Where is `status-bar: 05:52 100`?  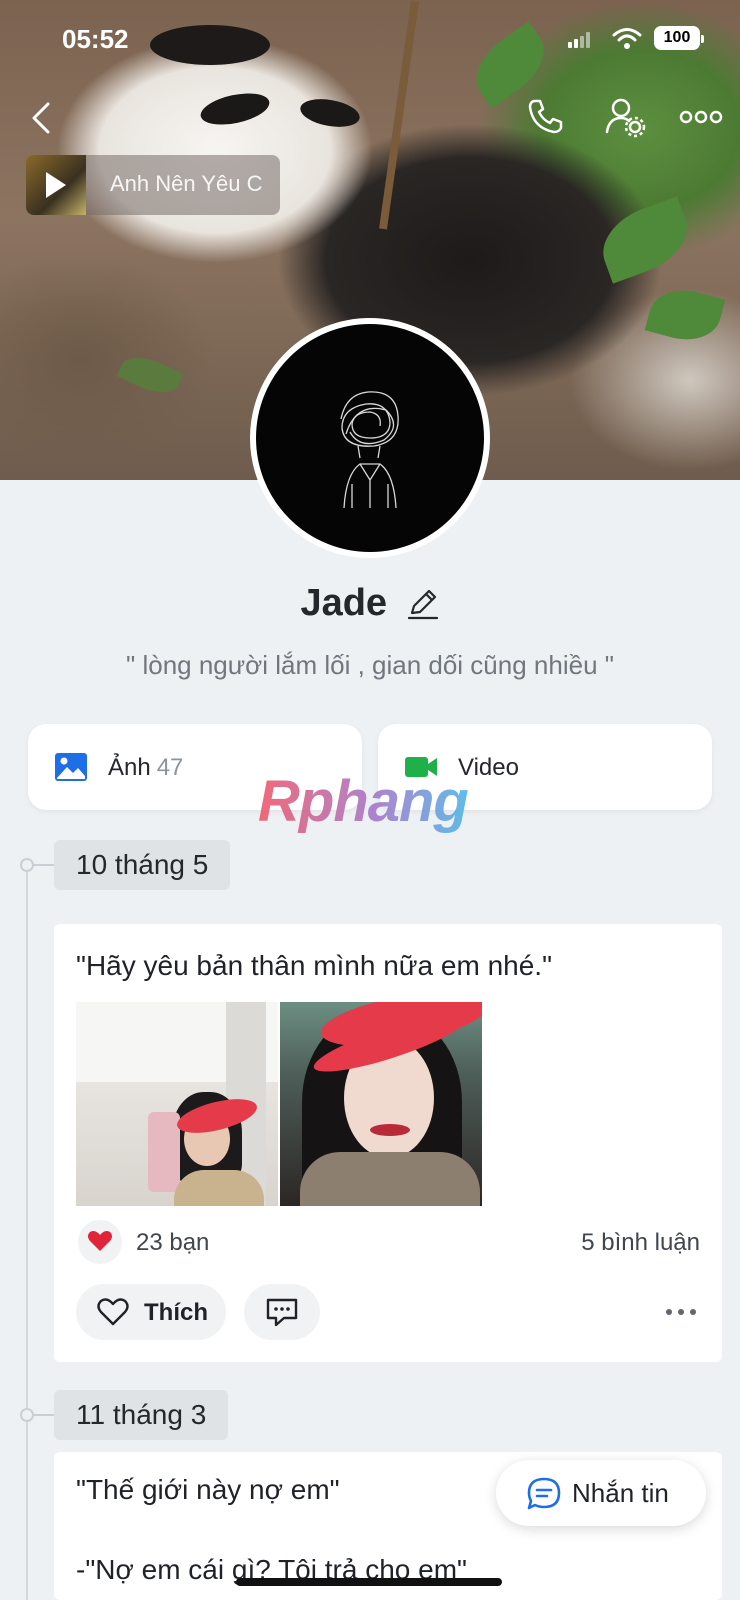 status-bar: 05:52 100 is located at coordinates (370, 40).